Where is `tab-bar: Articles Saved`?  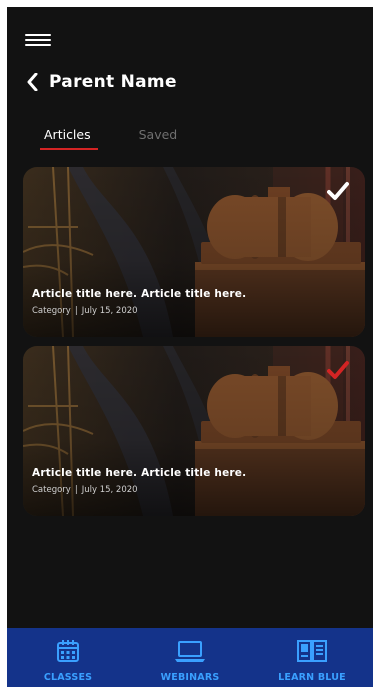 tab-bar: Articles Saved is located at coordinates (110, 142).